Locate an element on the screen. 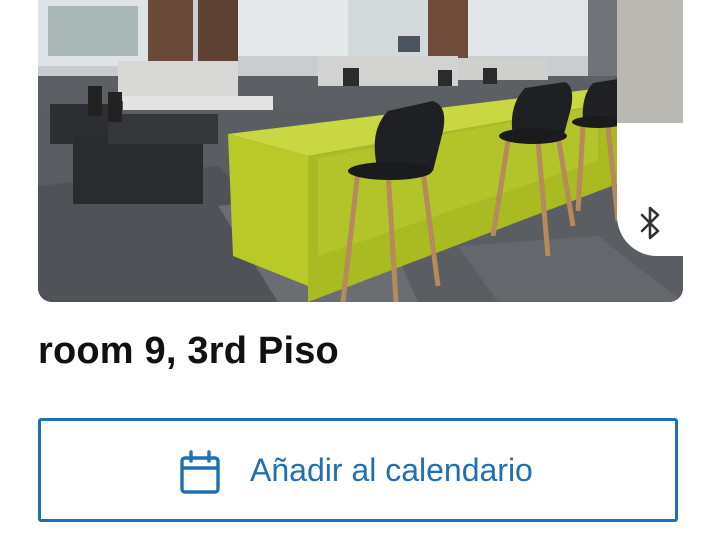 The width and height of the screenshot is (720, 540). bluetooth-icon is located at coordinates (651, 223).